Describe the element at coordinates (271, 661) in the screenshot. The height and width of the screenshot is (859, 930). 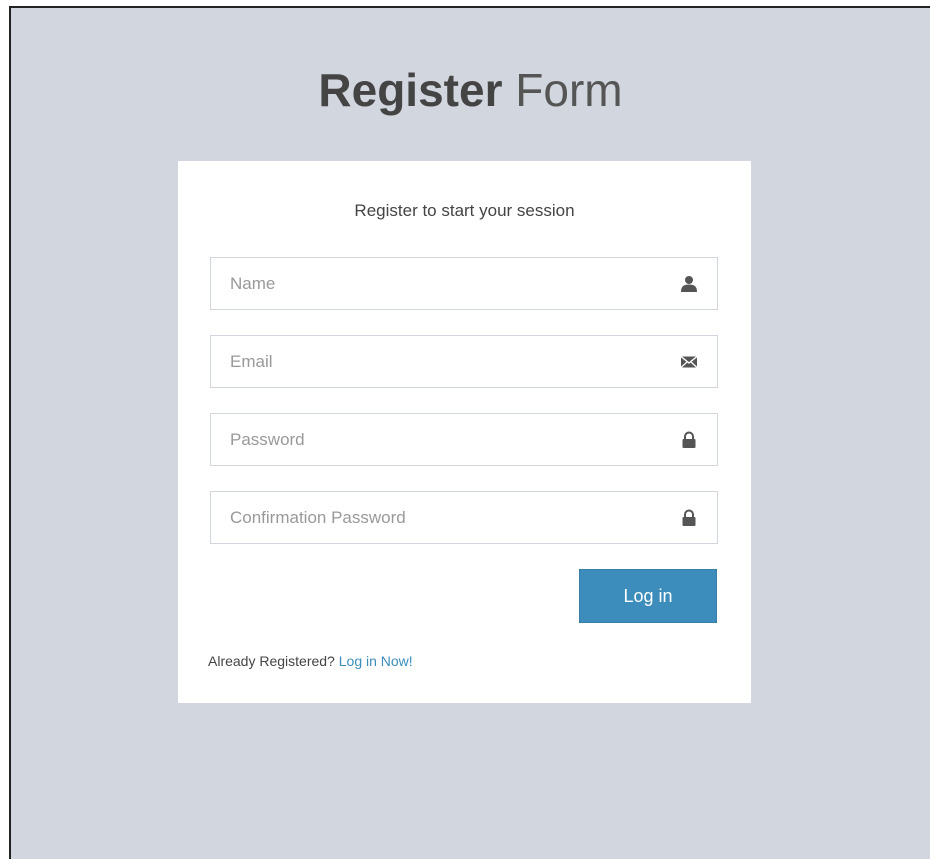
I see `already-registered-label: Already Registered?` at that location.